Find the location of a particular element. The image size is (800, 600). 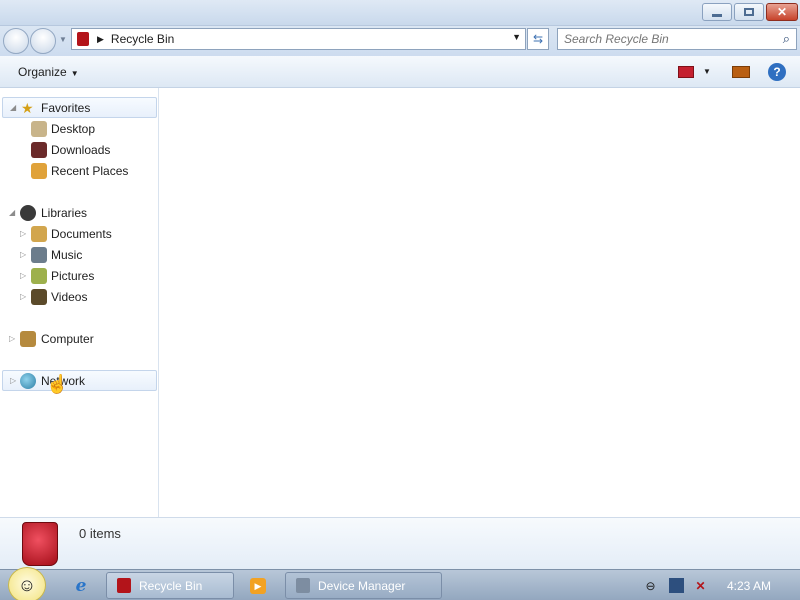

device-manager-icon is located at coordinates (303, 585).